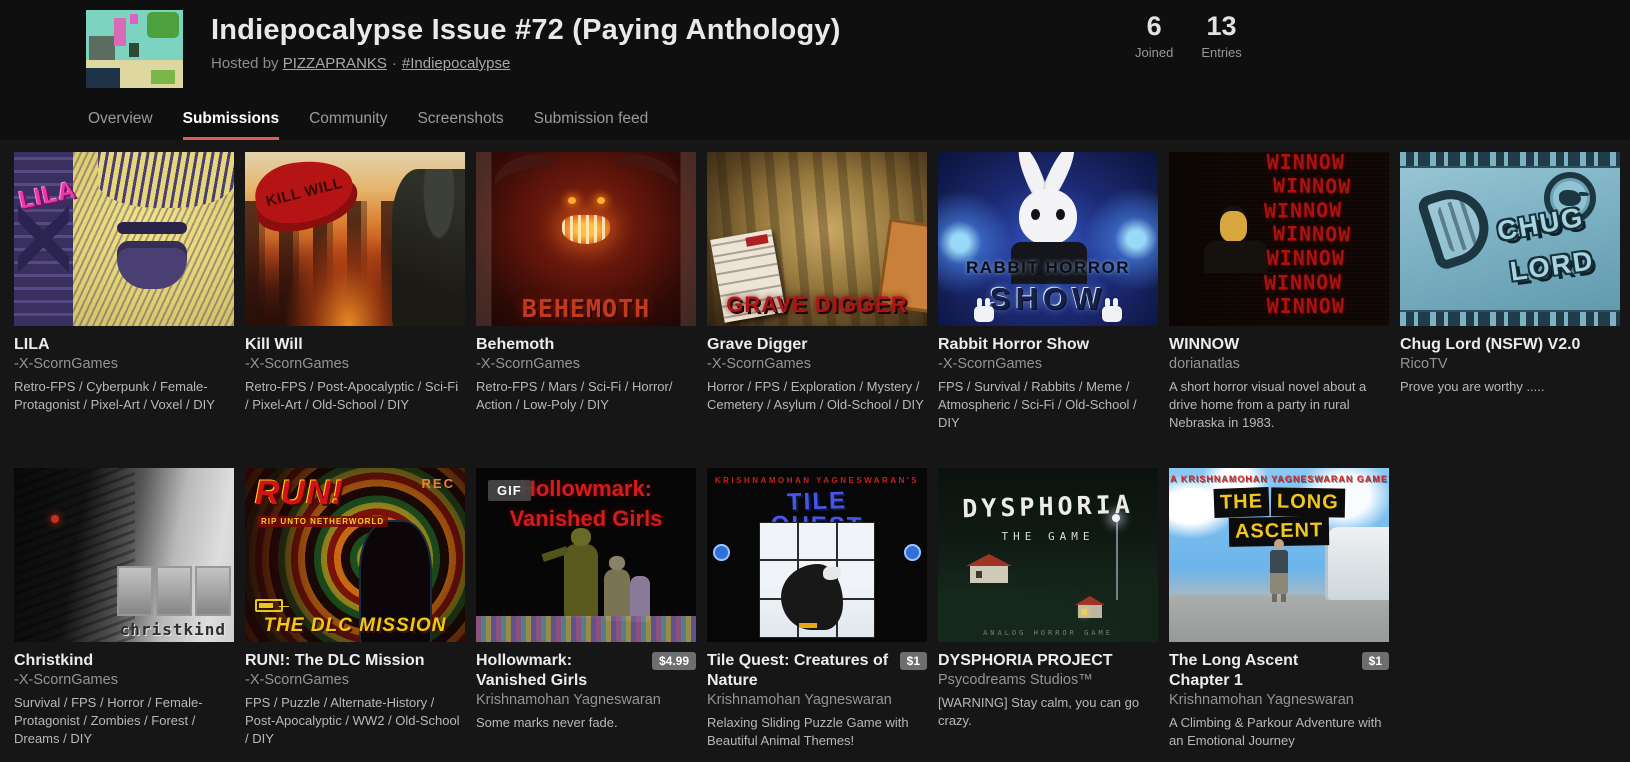 The height and width of the screenshot is (762, 1630). What do you see at coordinates (355, 661) in the screenshot?
I see `game-title: RUN!: The DLC Mission` at bounding box center [355, 661].